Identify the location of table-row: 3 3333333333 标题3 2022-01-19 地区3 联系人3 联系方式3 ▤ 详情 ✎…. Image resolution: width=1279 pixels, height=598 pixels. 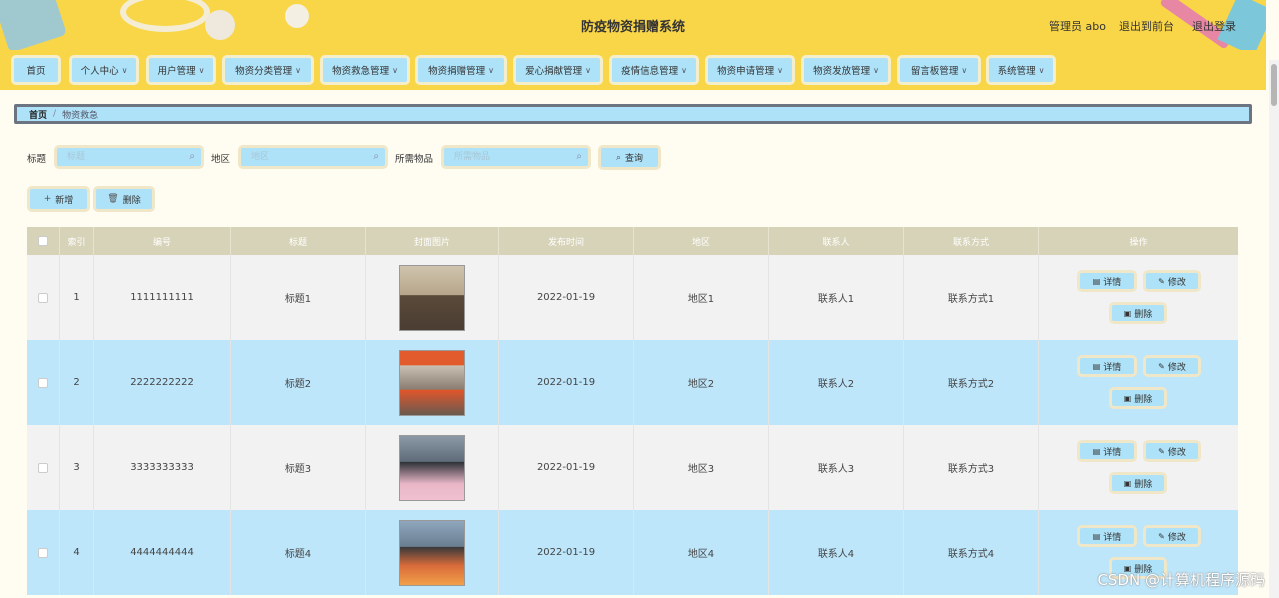
(632, 467).